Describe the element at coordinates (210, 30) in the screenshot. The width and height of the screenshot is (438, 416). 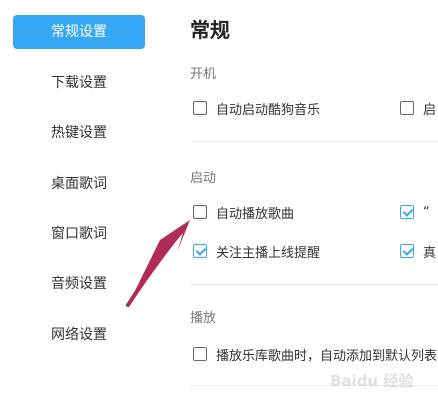
I see `page-title: 常规` at that location.